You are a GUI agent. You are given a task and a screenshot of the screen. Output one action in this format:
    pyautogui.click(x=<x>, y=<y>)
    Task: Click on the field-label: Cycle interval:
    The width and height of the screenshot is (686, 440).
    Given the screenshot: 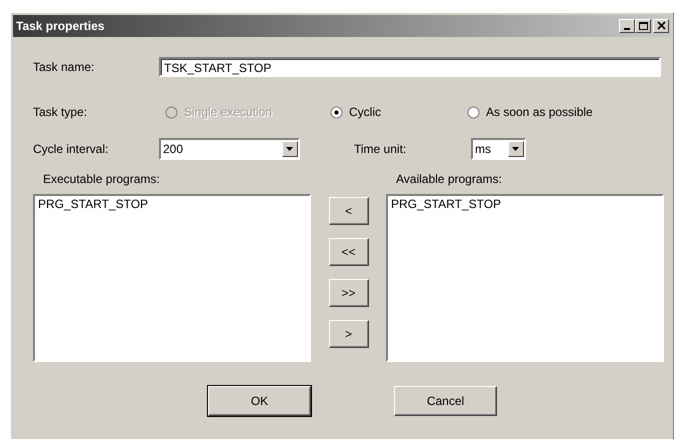 What is the action you would take?
    pyautogui.click(x=71, y=149)
    